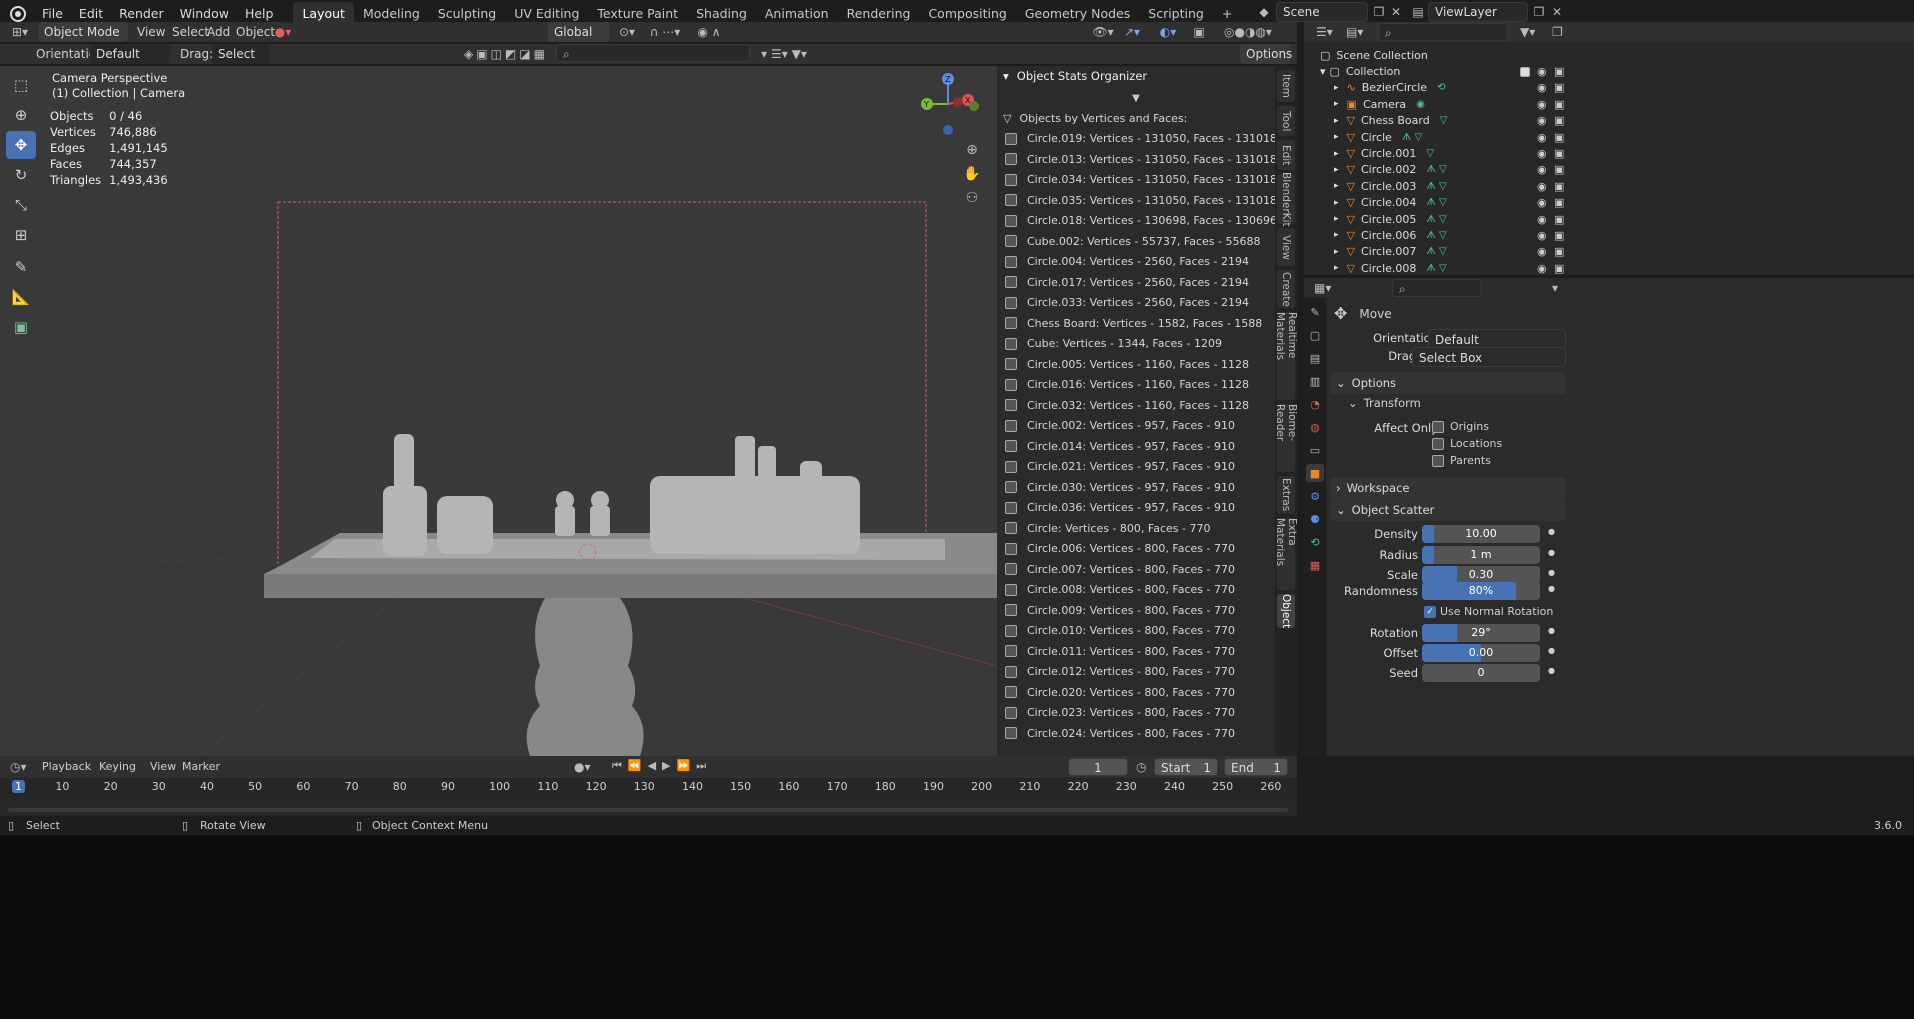 The image size is (1914, 1019). I want to click on output-tab-icon: ▤, so click(1315, 358).